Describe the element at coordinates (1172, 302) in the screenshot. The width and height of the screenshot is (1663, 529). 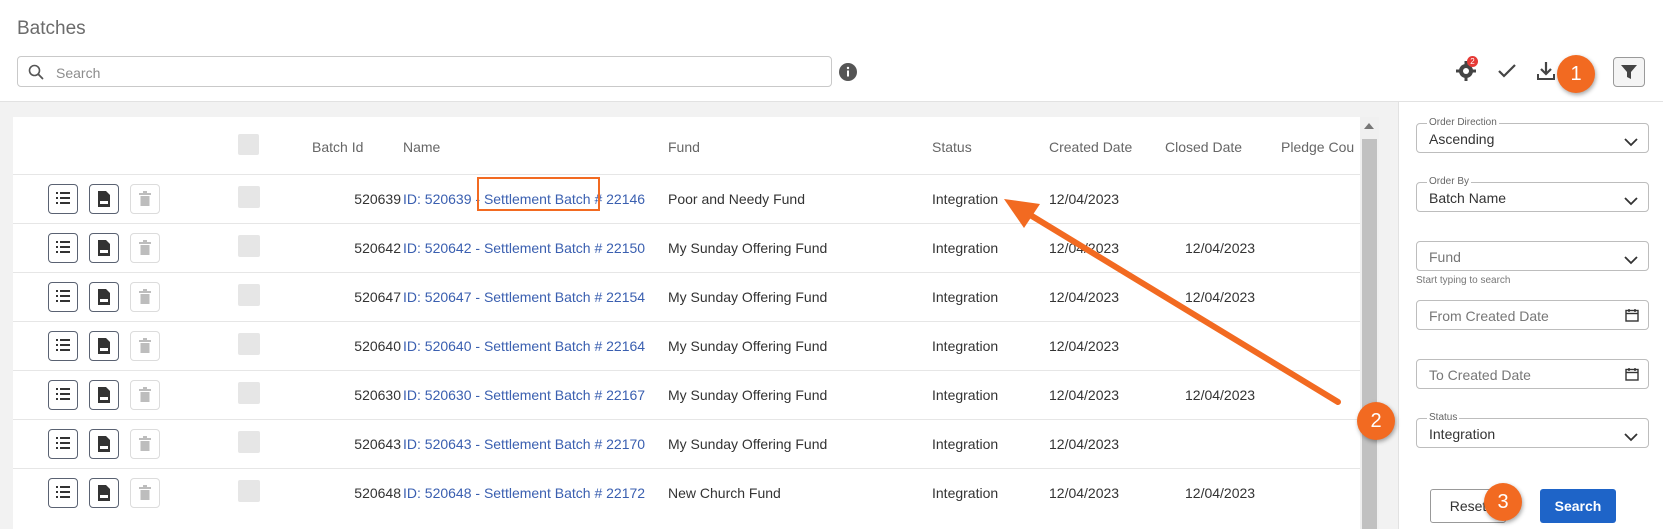
I see `annotation-arrow` at that location.